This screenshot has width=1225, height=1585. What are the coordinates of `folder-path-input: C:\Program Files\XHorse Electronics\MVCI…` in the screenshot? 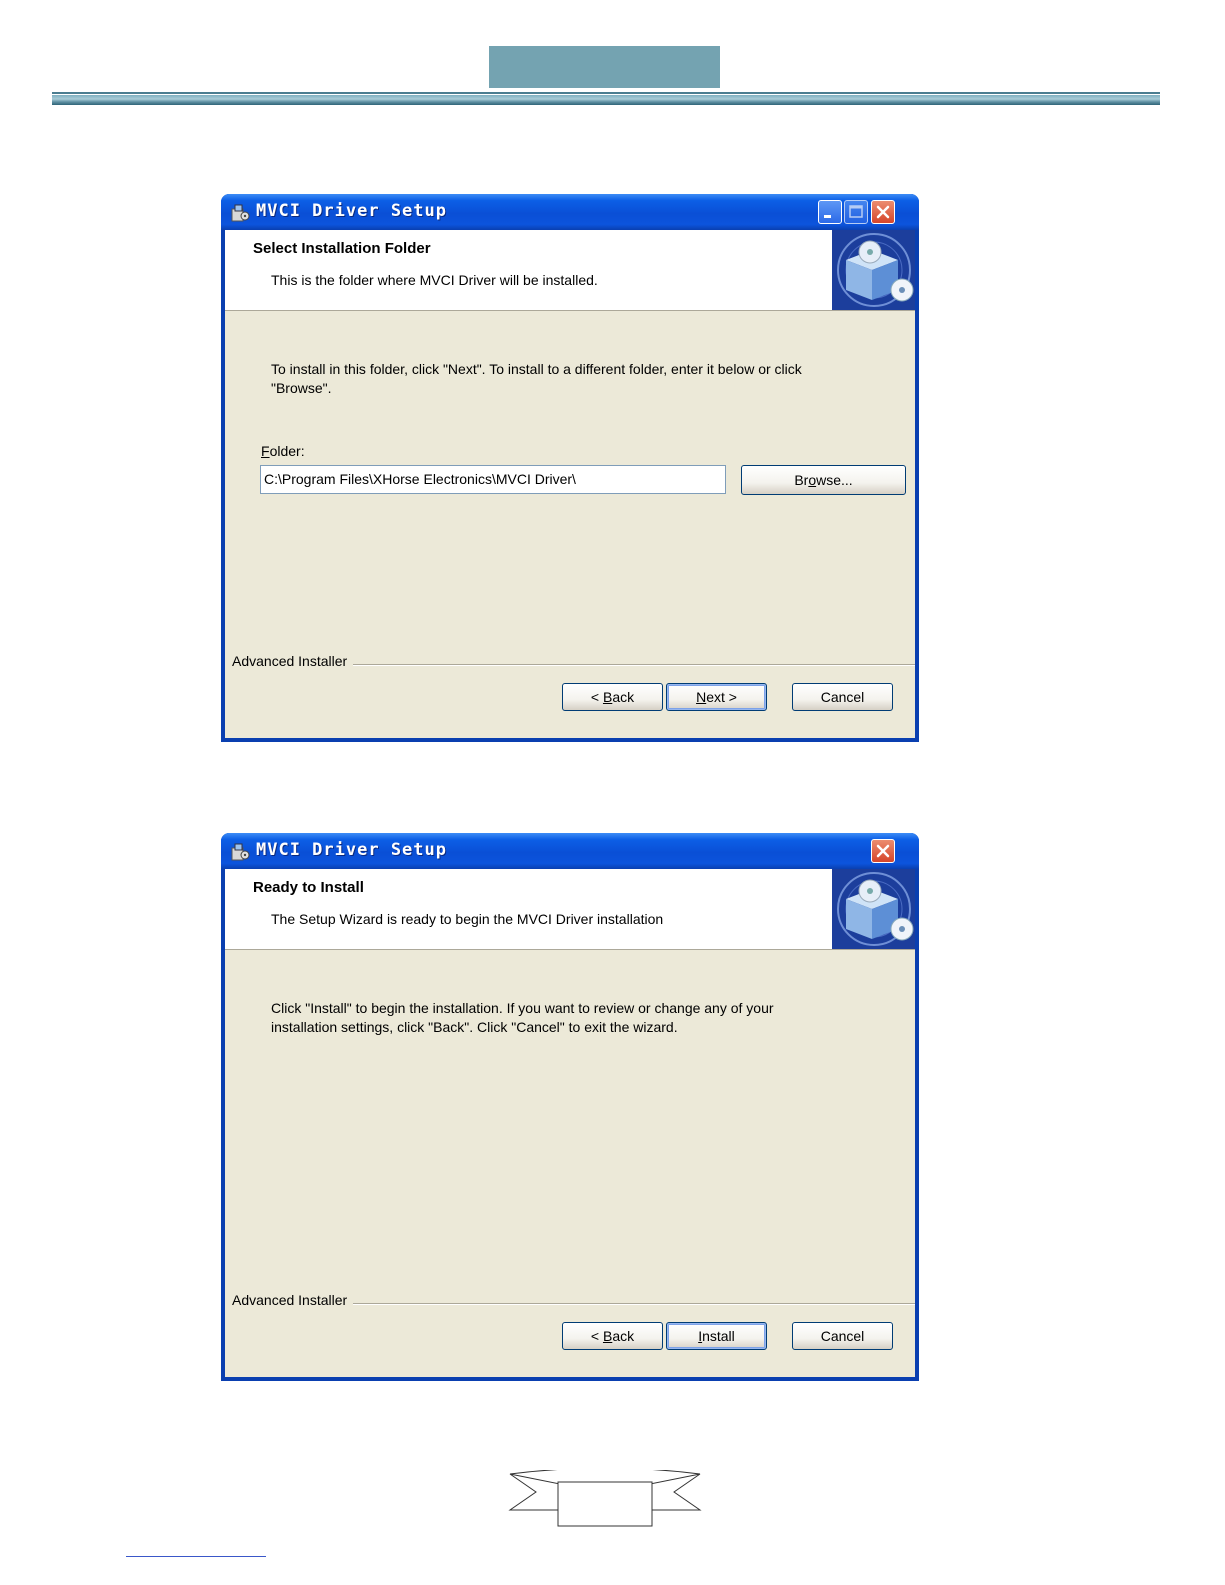 It's located at (493, 479).